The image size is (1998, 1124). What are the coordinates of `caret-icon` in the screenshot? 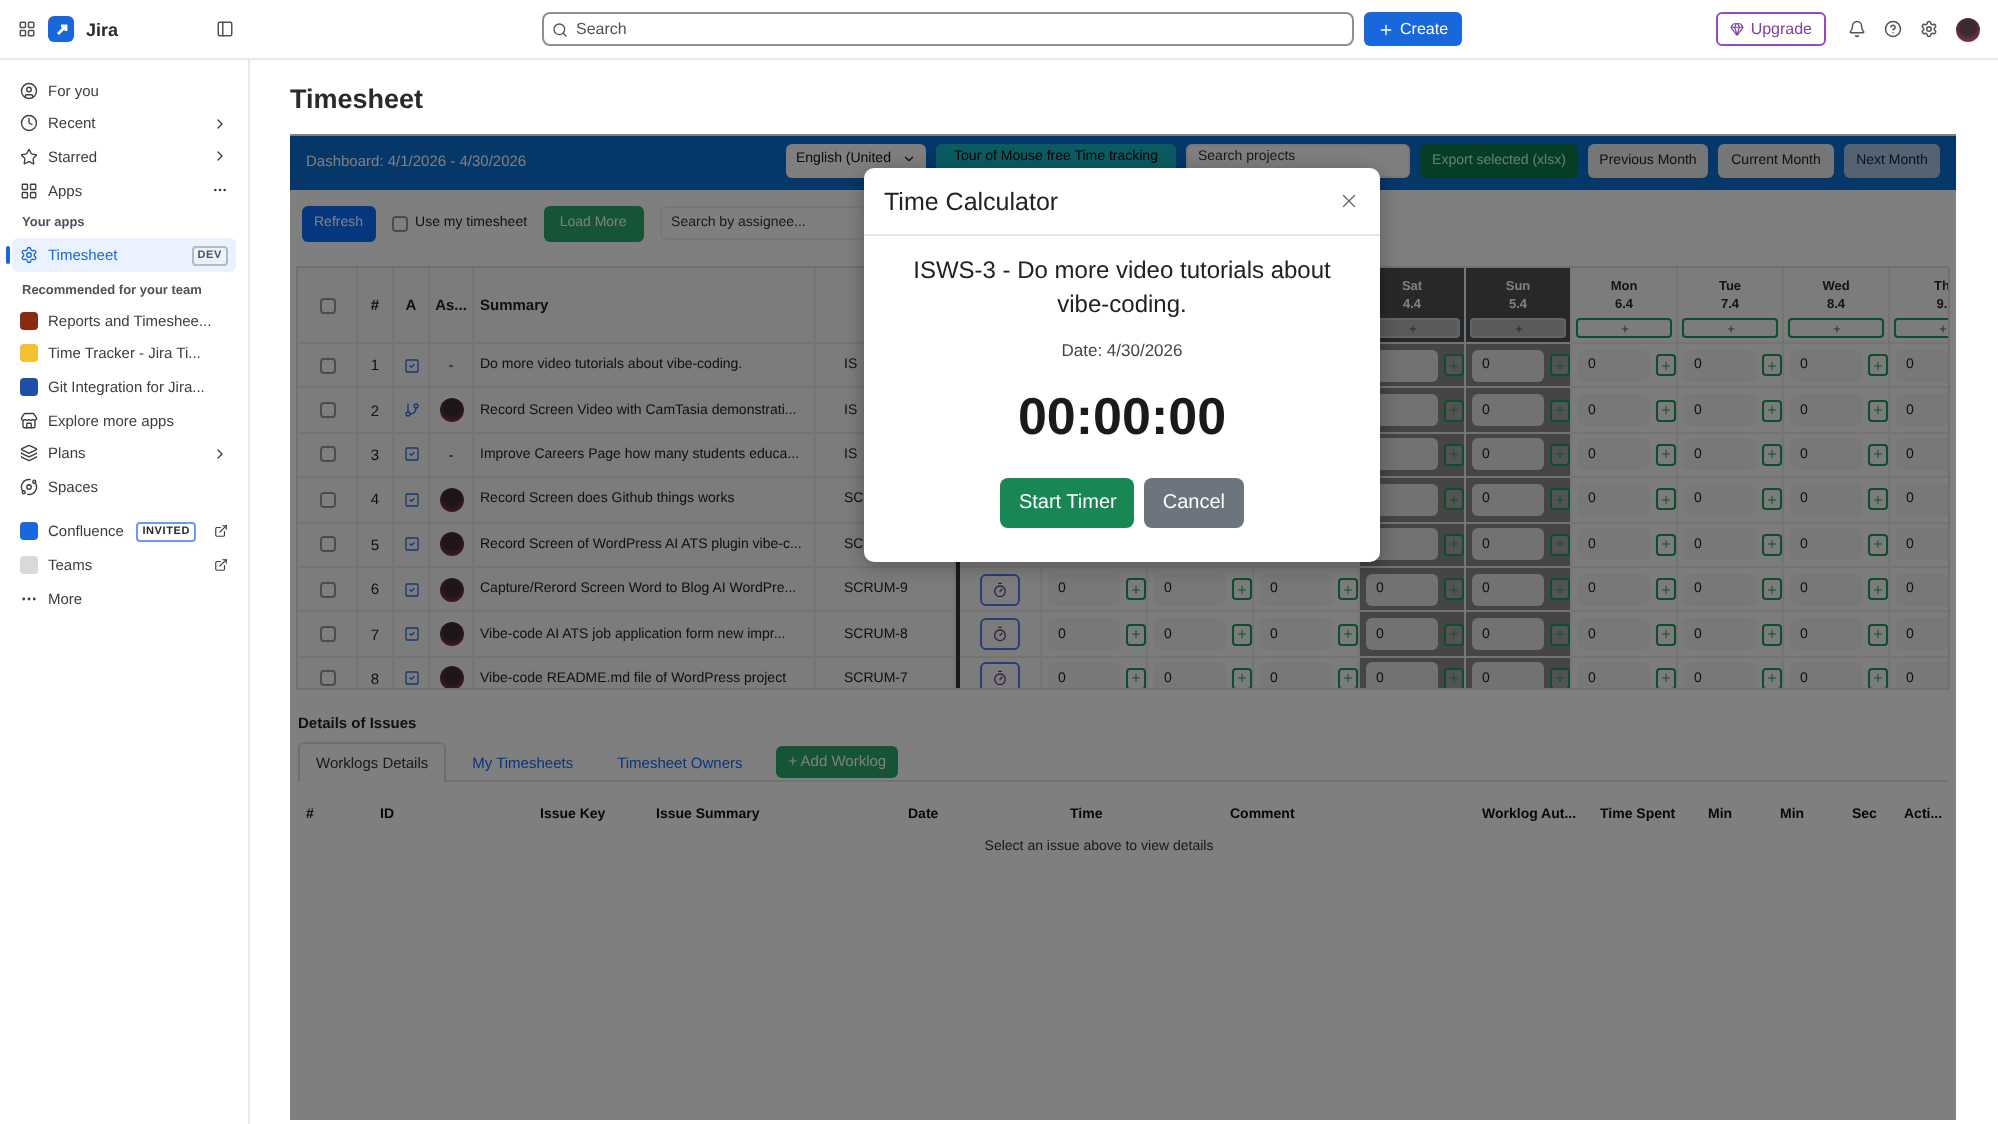 It's located at (909, 158).